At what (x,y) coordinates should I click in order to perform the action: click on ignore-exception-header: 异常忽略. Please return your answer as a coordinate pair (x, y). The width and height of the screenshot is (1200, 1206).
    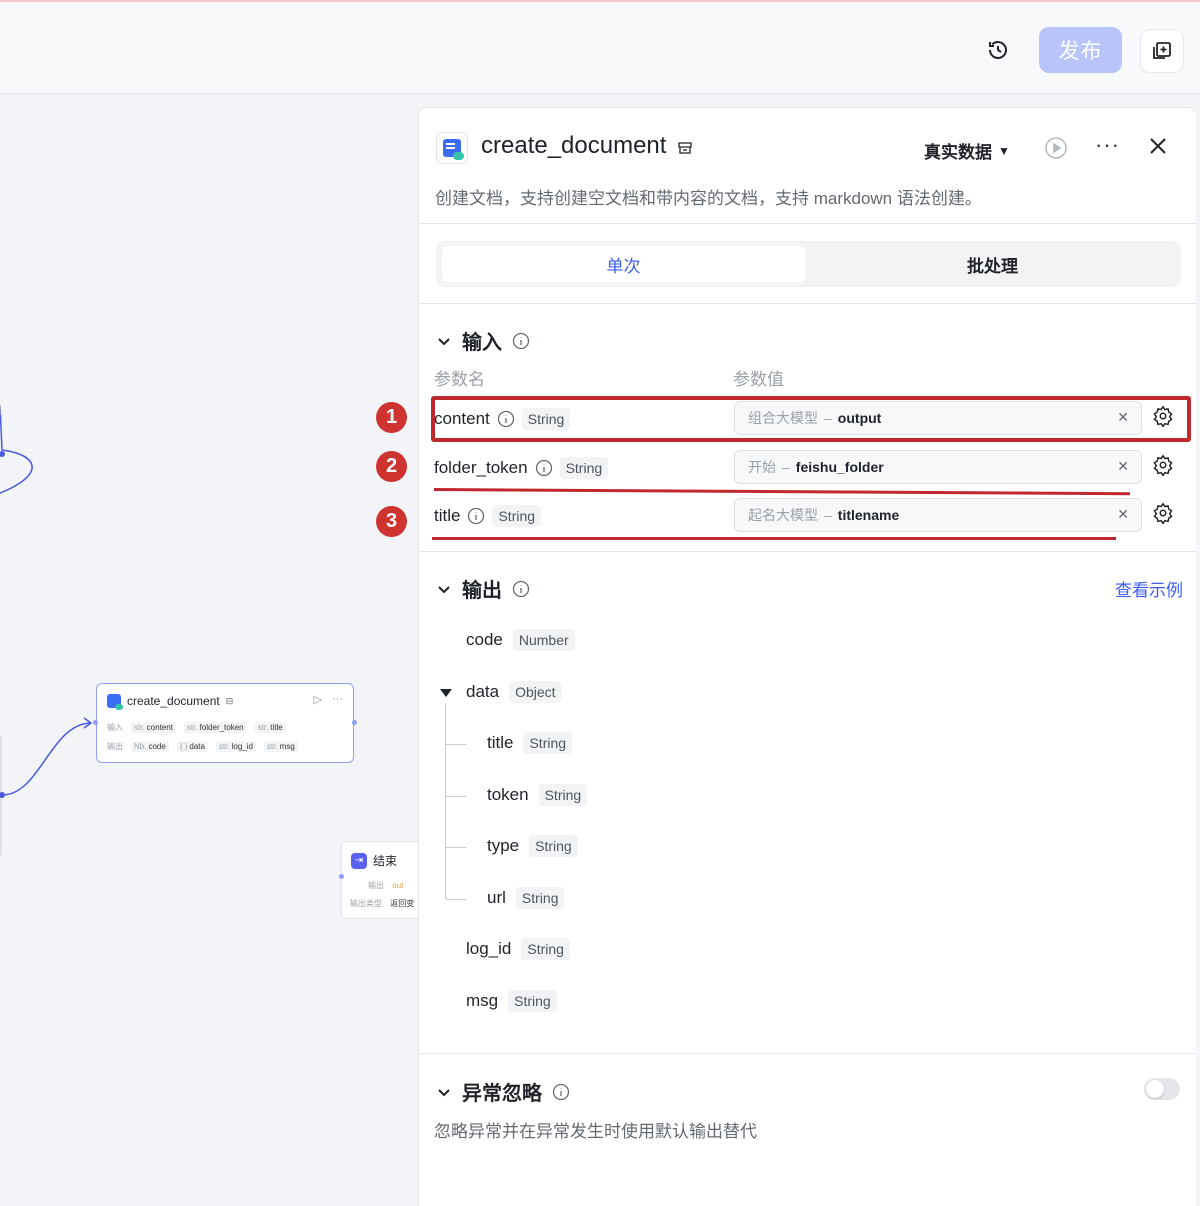
    Looking at the image, I should click on (503, 1091).